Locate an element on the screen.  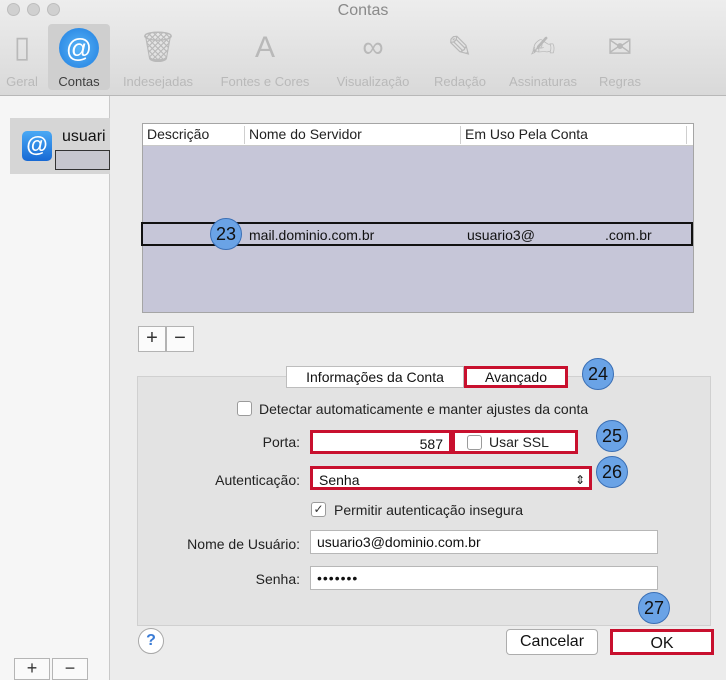
password-input: ••••••• is located at coordinates (484, 578).